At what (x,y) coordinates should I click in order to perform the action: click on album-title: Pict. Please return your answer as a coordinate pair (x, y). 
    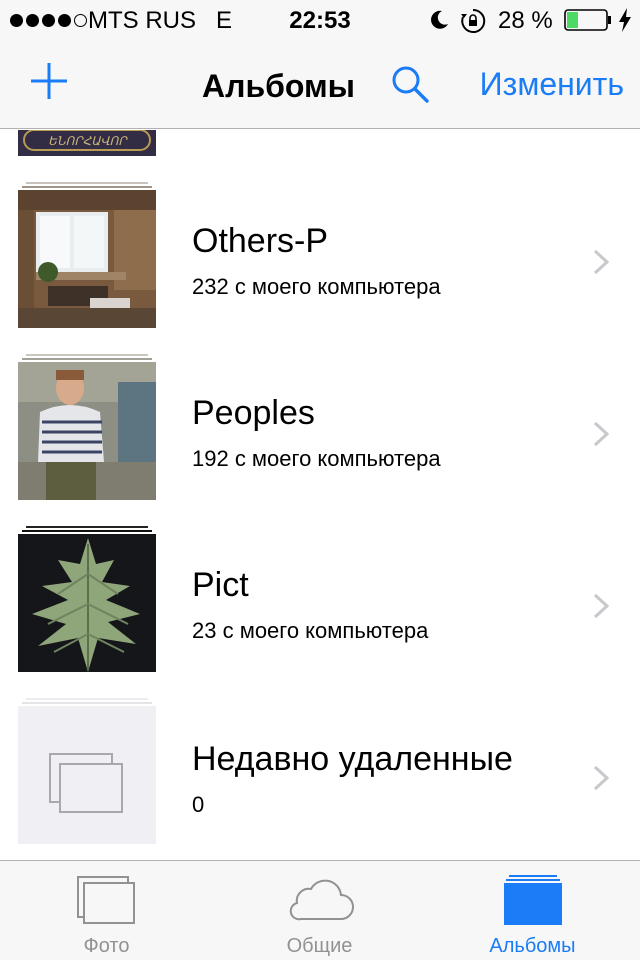
    Looking at the image, I should click on (220, 585).